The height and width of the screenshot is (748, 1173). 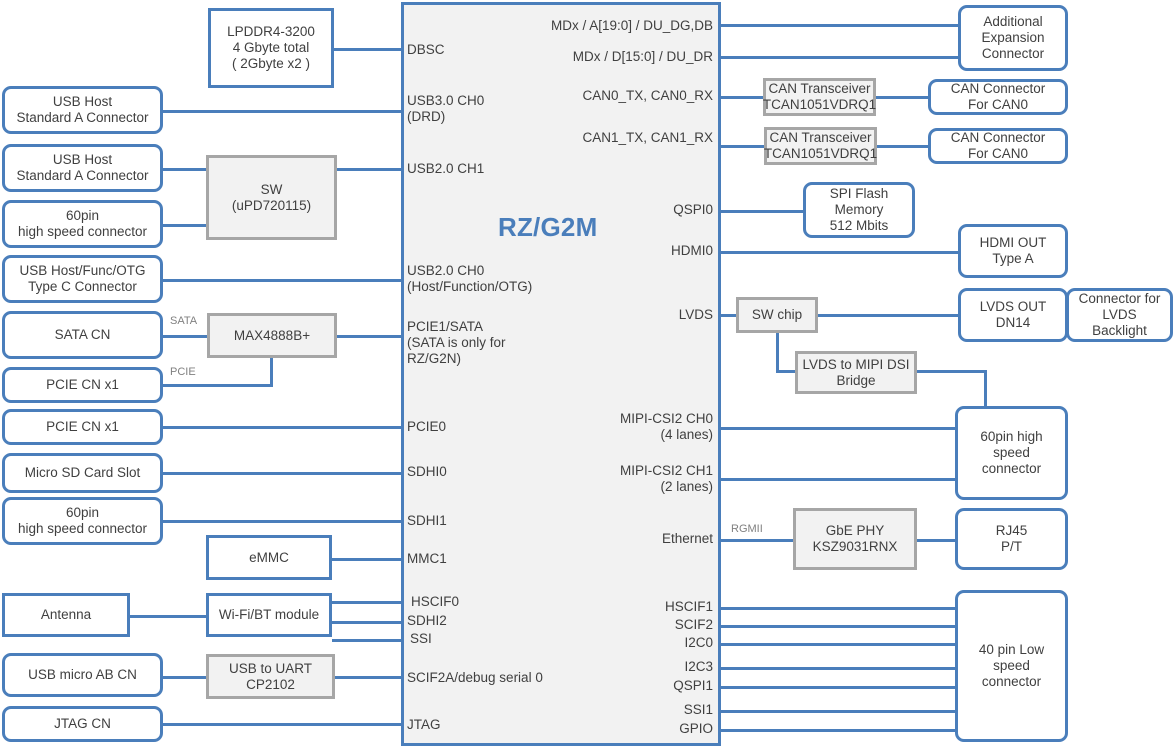 What do you see at coordinates (1013, 38) in the screenshot?
I see `block-addl-expansion: Additional Expansion Connector` at bounding box center [1013, 38].